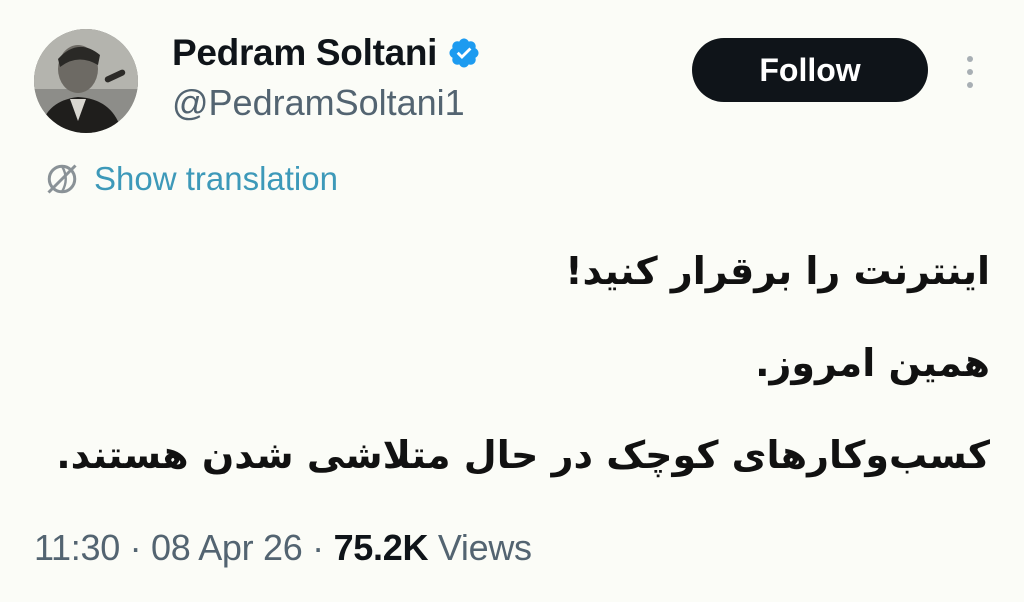  I want to click on follow-button: Follow, so click(810, 70).